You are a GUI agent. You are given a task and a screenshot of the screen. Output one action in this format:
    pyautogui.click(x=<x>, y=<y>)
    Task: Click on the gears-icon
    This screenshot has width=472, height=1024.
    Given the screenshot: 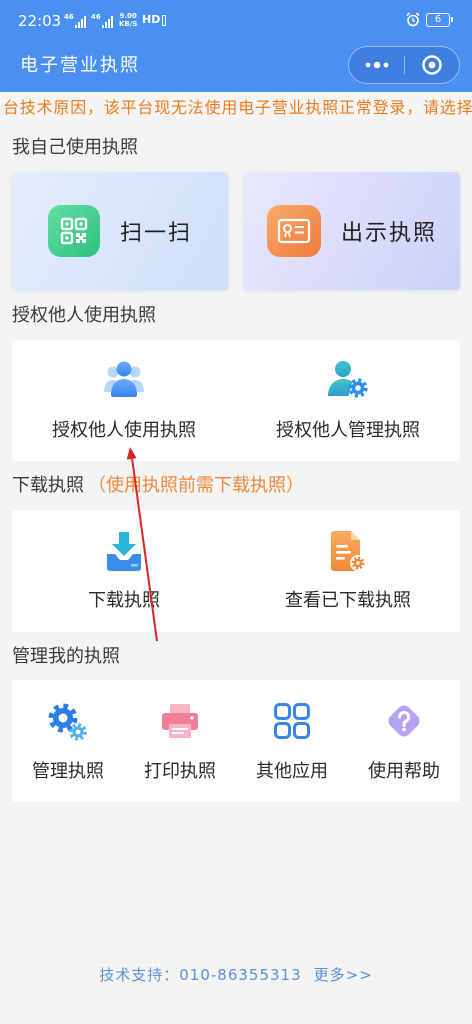 What is the action you would take?
    pyautogui.click(x=67, y=722)
    